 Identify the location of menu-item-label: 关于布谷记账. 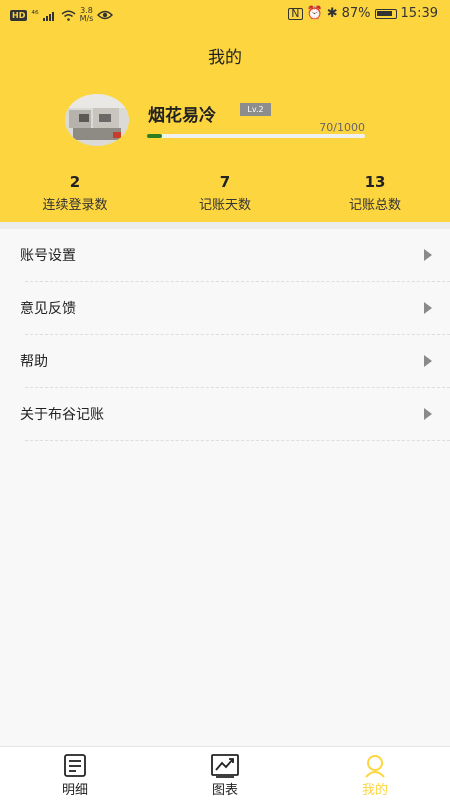
(62, 415).